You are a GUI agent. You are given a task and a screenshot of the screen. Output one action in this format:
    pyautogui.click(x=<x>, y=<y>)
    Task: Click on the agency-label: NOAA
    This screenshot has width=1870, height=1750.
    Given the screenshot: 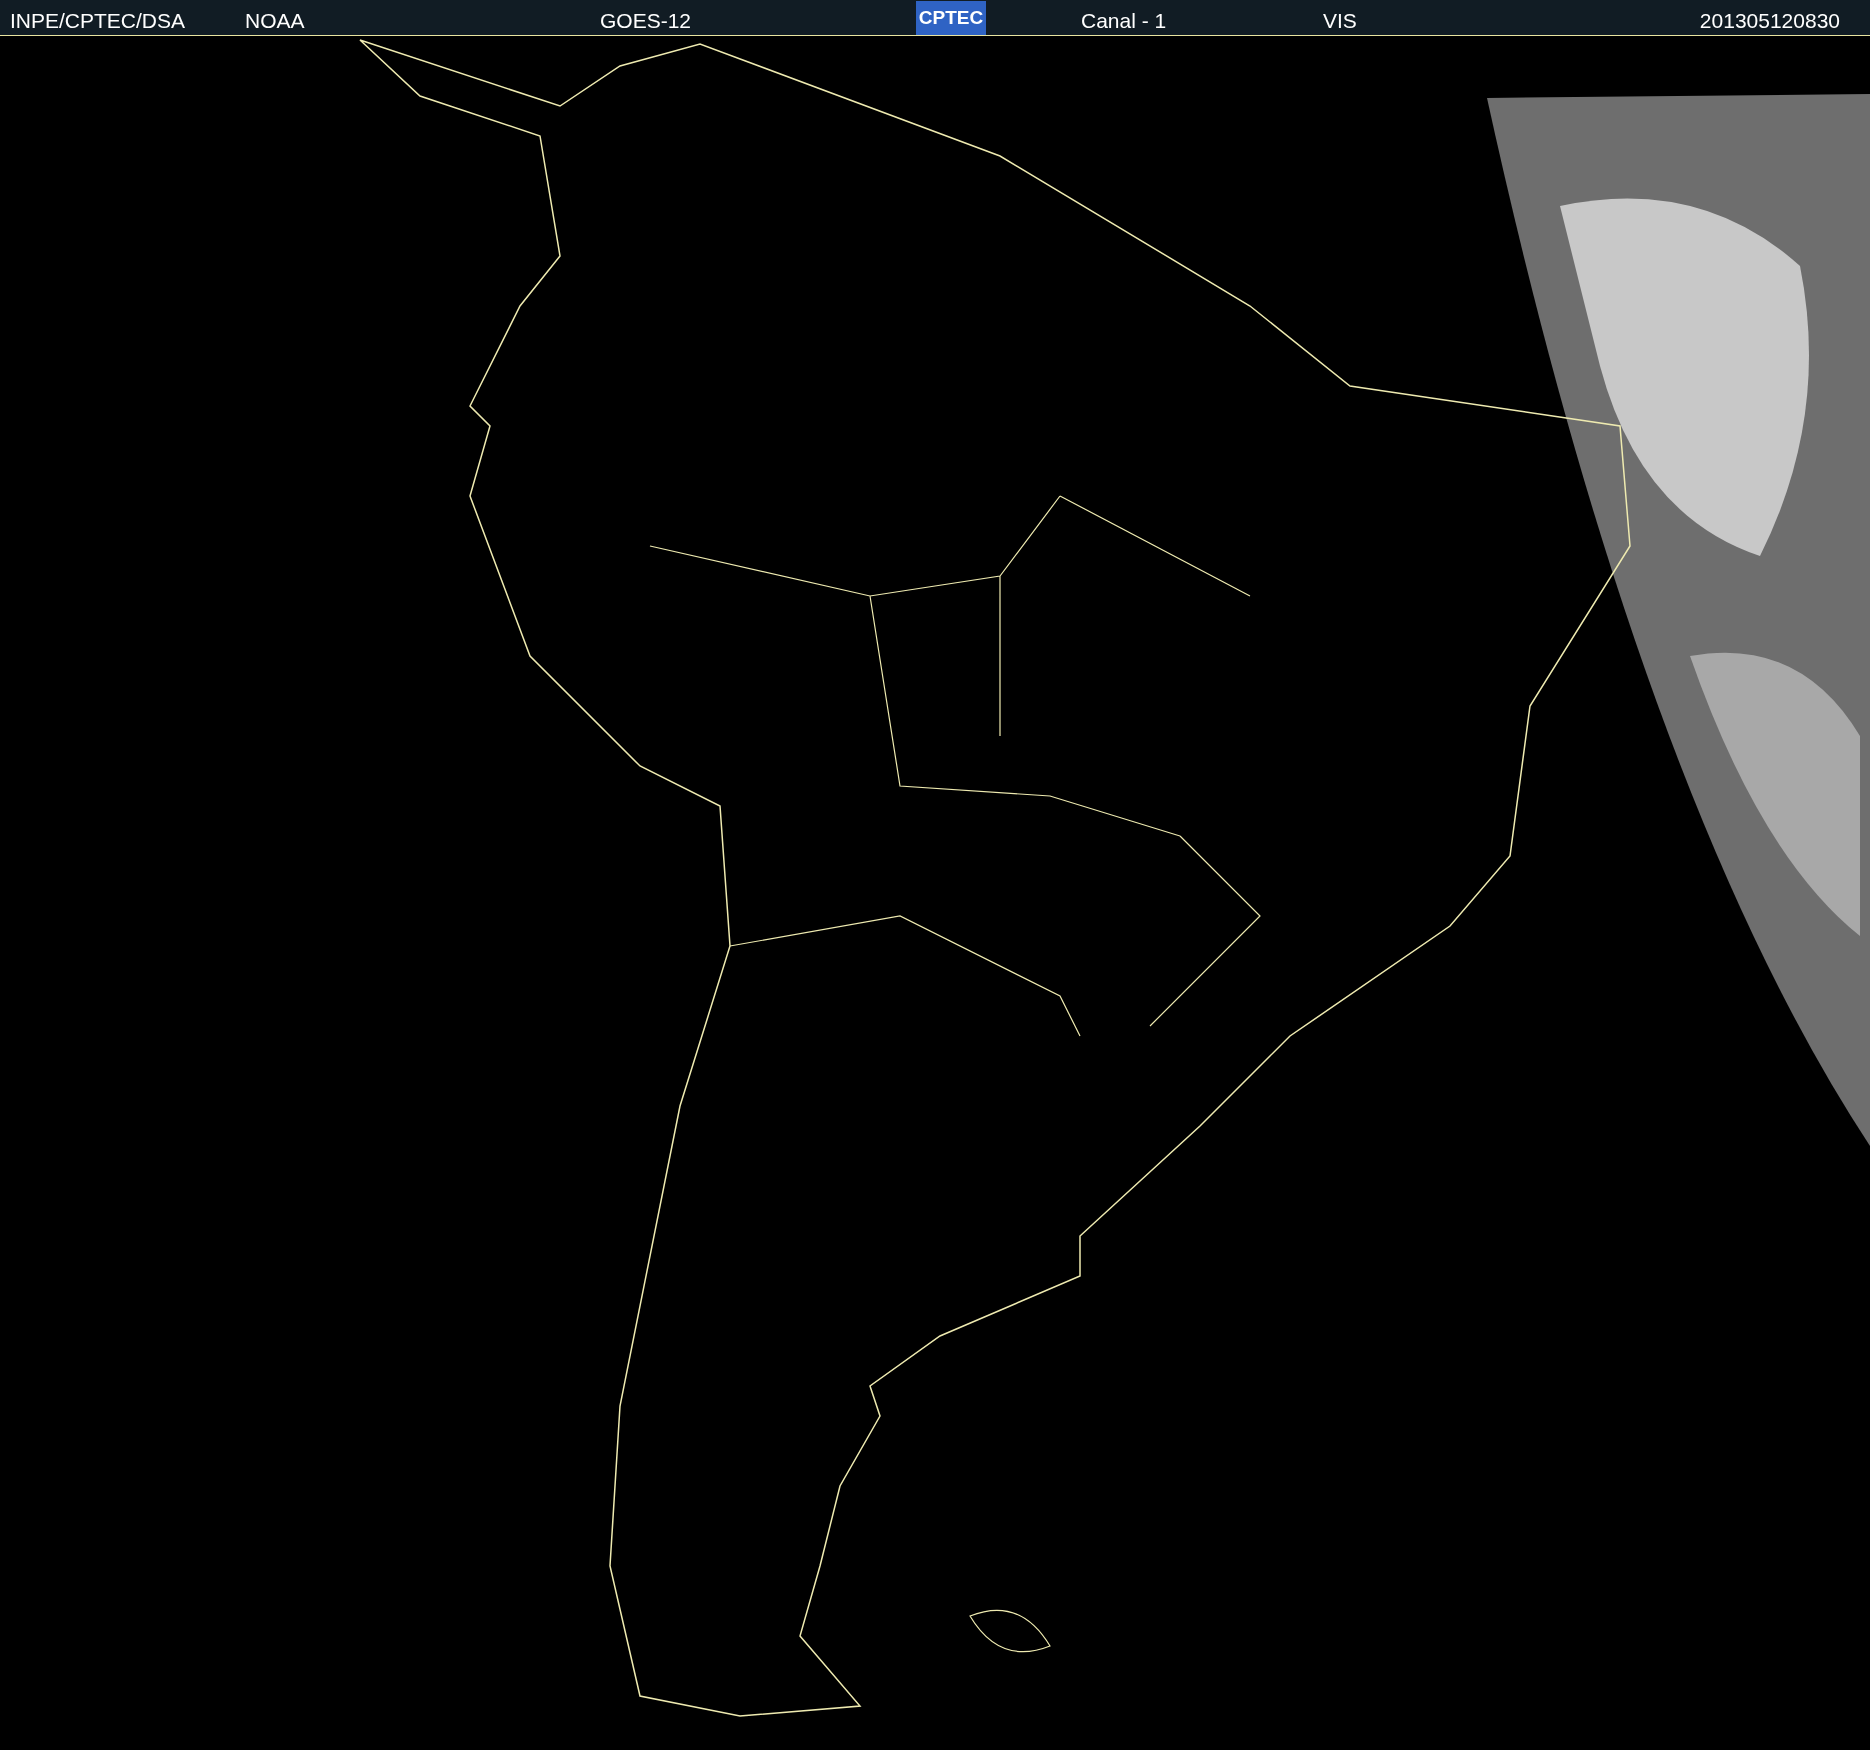 What is the action you would take?
    pyautogui.click(x=275, y=21)
    